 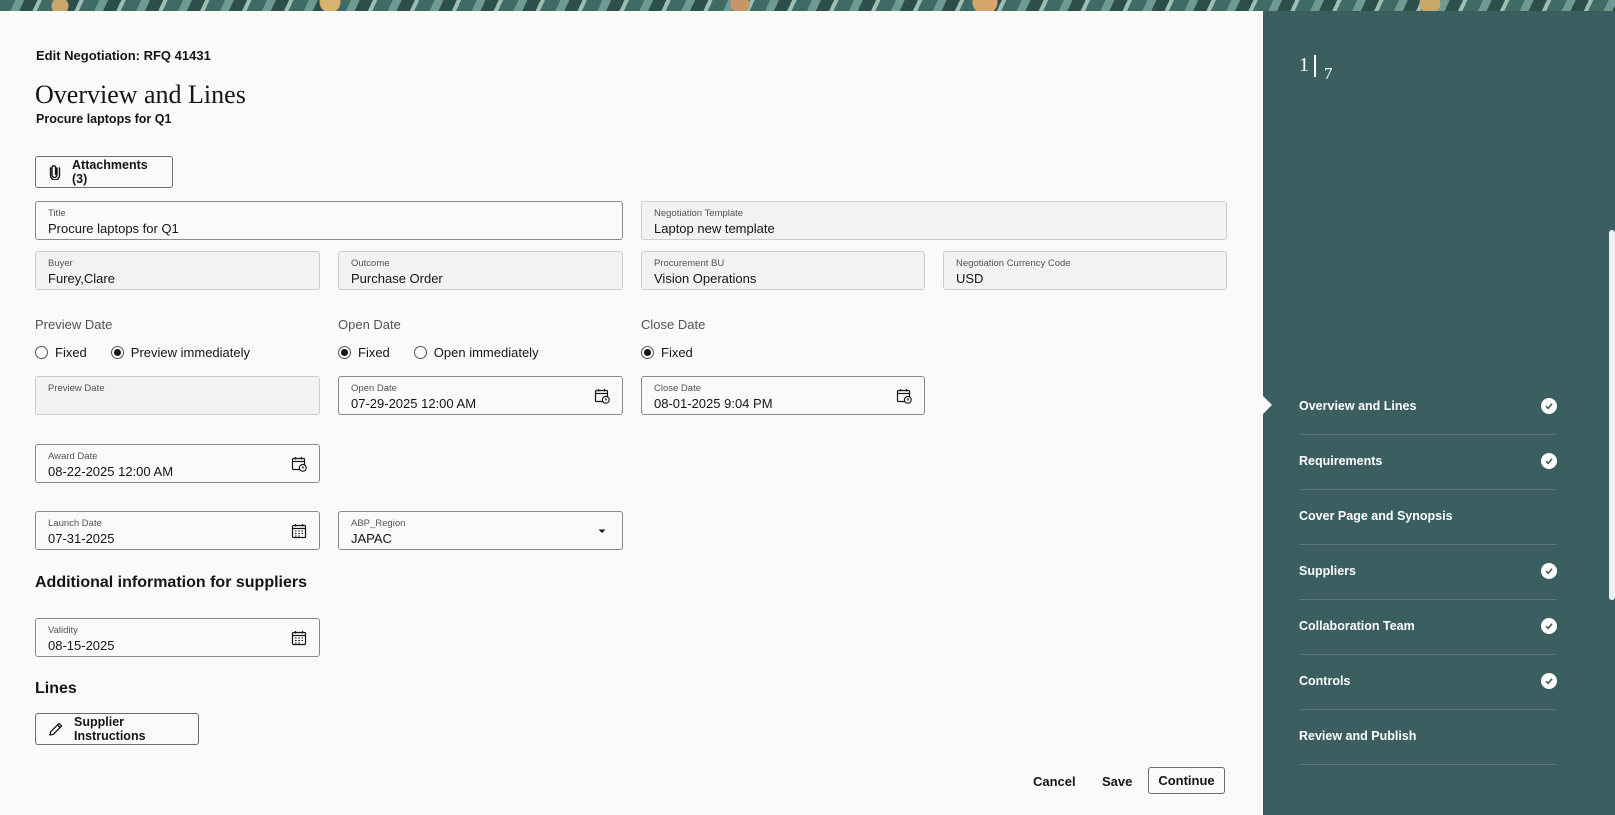 I want to click on supplier-instructions-label: Supplier Instructions, so click(x=110, y=729).